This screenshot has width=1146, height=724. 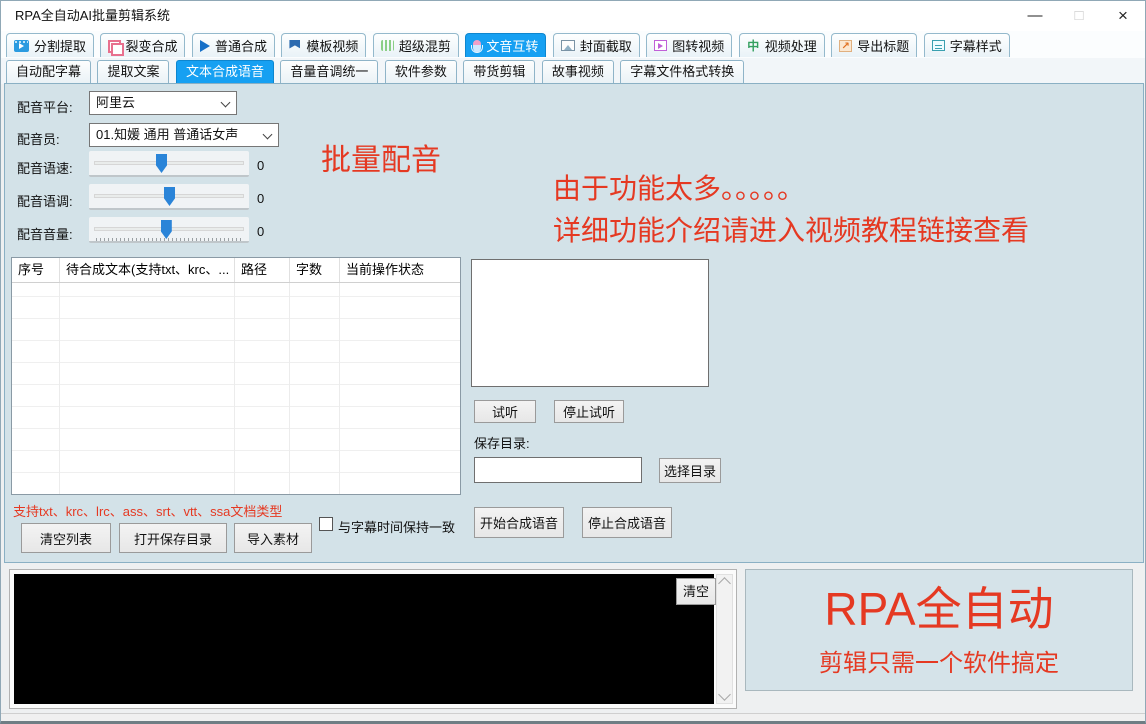 What do you see at coordinates (173, 538) in the screenshot?
I see `open-save-dir-button: 打开保存目录` at bounding box center [173, 538].